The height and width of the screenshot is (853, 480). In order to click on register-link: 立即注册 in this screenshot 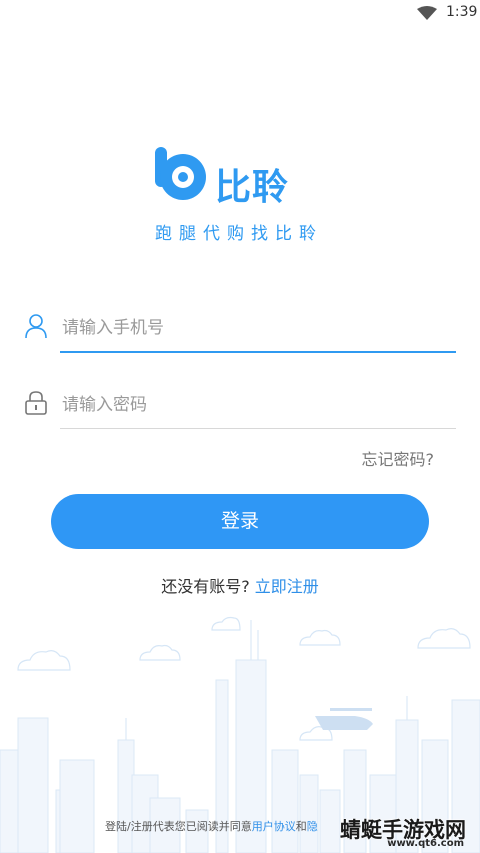, I will do `click(287, 586)`.